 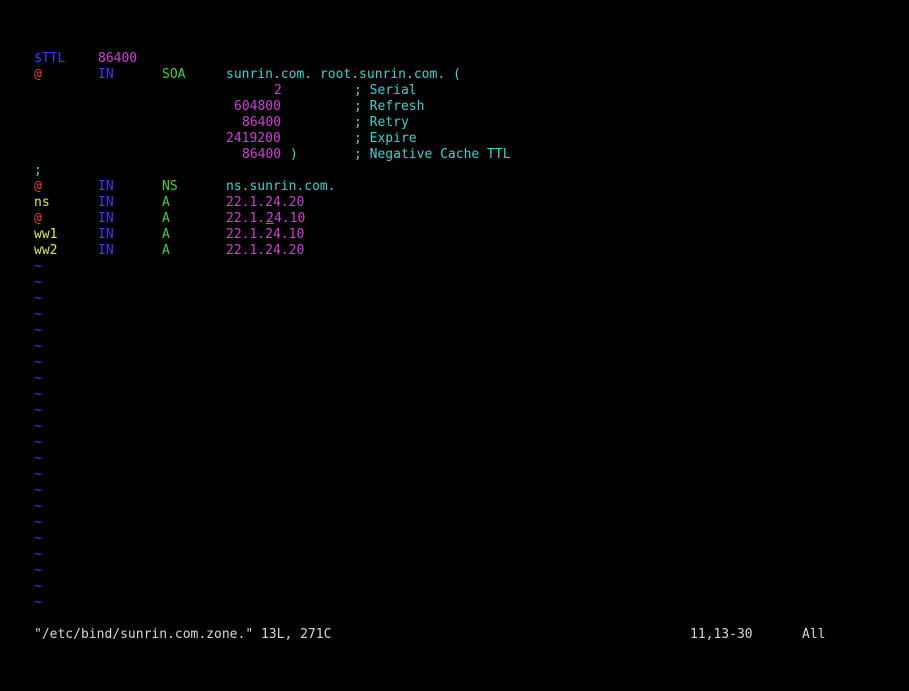 I want to click on status-scroll-indicator: All, so click(x=814, y=634).